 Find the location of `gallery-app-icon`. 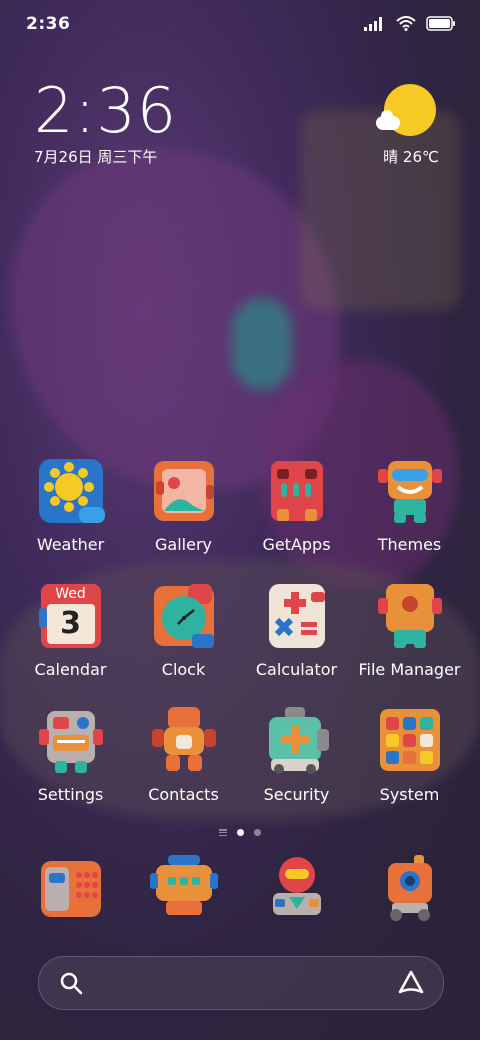

gallery-app-icon is located at coordinates (183, 491).